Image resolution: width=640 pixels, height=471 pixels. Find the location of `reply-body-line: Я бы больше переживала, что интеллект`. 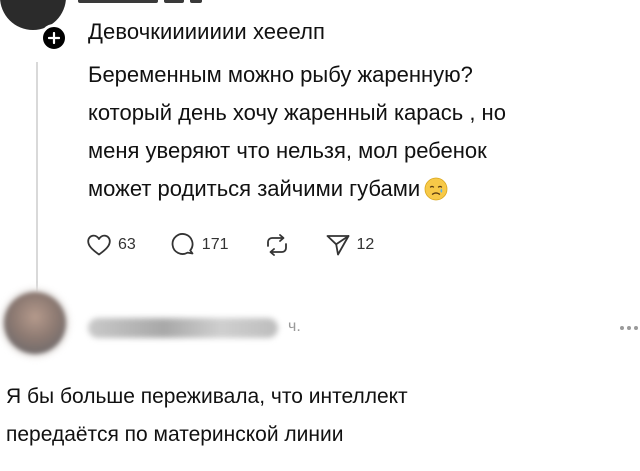

reply-body-line: Я бы больше переживала, что интеллект is located at coordinates (207, 396).